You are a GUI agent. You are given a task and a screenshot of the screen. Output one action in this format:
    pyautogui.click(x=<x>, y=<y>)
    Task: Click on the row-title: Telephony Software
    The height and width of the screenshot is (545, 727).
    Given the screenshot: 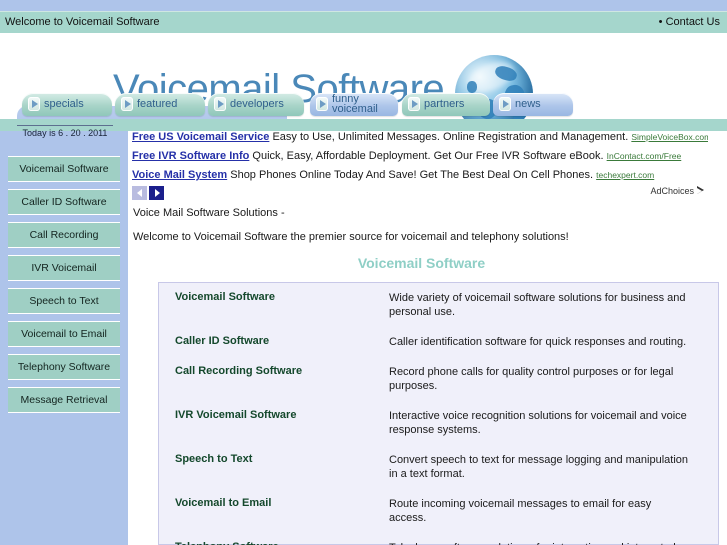 What is the action you would take?
    pyautogui.click(x=274, y=539)
    